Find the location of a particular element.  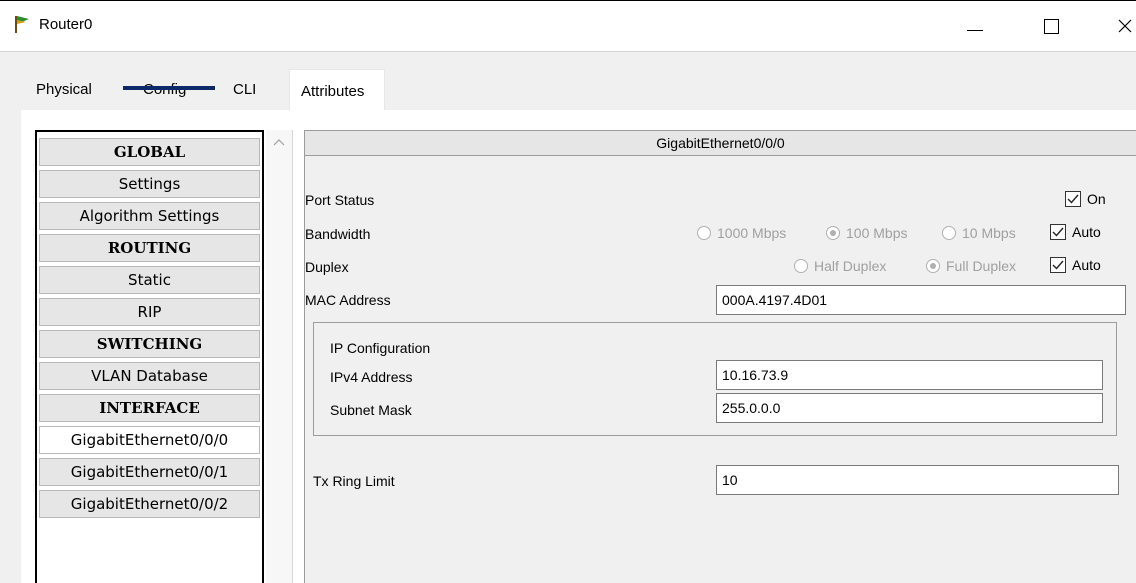

close-button is located at coordinates (1120, 26).